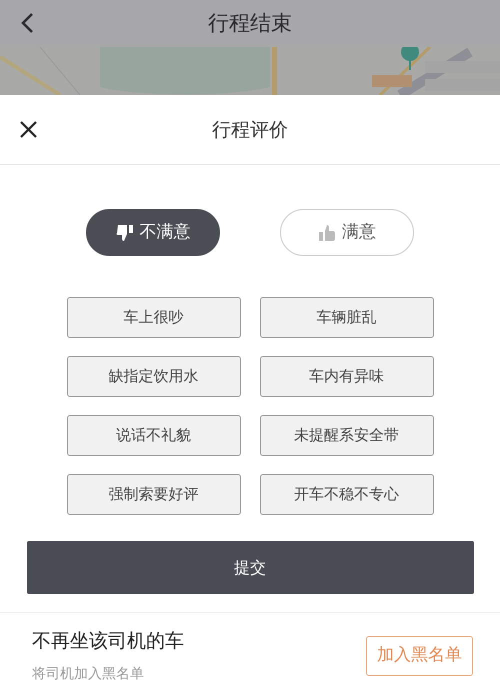 Image resolution: width=500 pixels, height=700 pixels. What do you see at coordinates (347, 232) in the screenshot?
I see `rating-button: 满意` at bounding box center [347, 232].